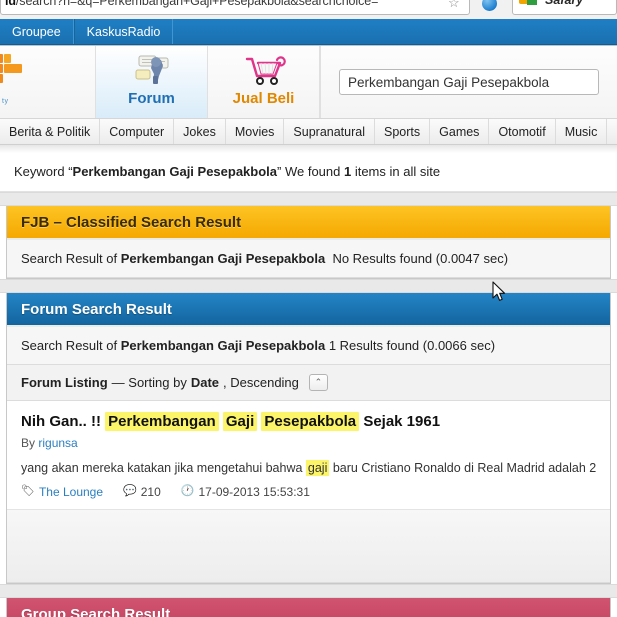 The width and height of the screenshot is (617, 617). Describe the element at coordinates (152, 71) in the screenshot. I see `forum-icon` at that location.